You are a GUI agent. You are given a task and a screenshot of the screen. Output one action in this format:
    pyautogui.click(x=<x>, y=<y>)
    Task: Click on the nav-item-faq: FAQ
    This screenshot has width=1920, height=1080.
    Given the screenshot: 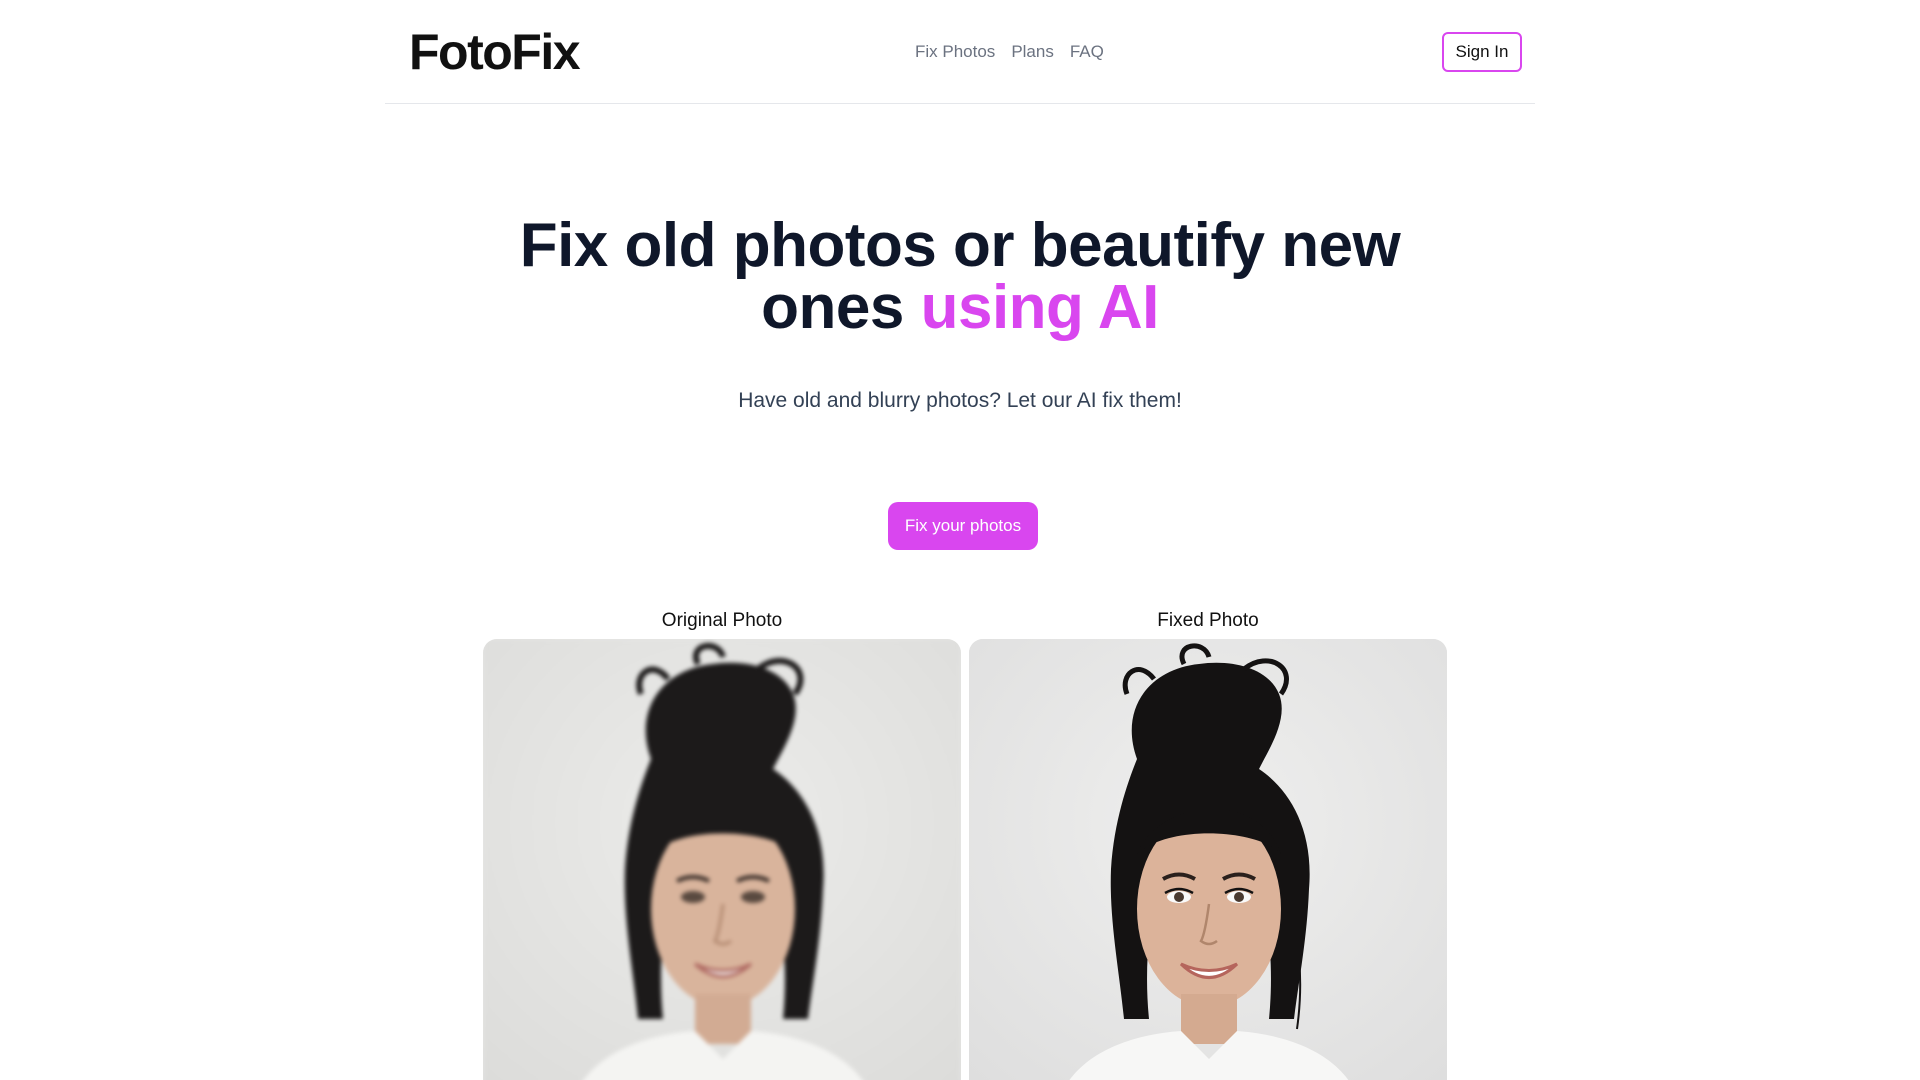 What is the action you would take?
    pyautogui.click(x=1087, y=52)
    